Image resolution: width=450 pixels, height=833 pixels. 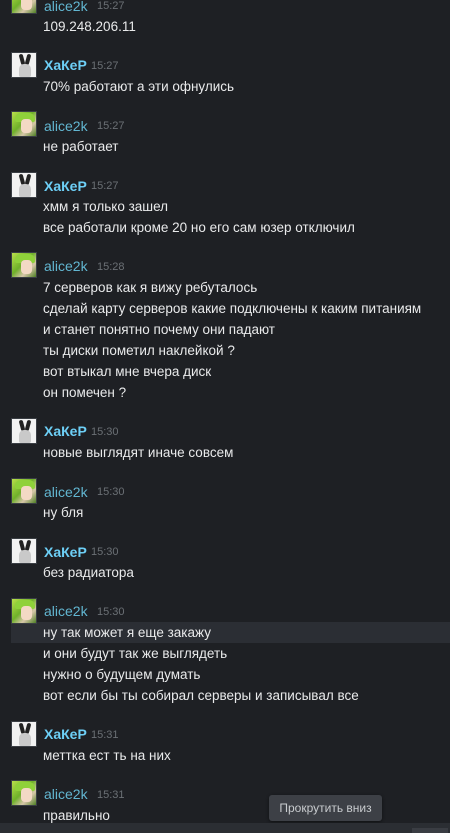 I want to click on message-line: новые выглядят иначе совсем, so click(x=138, y=452).